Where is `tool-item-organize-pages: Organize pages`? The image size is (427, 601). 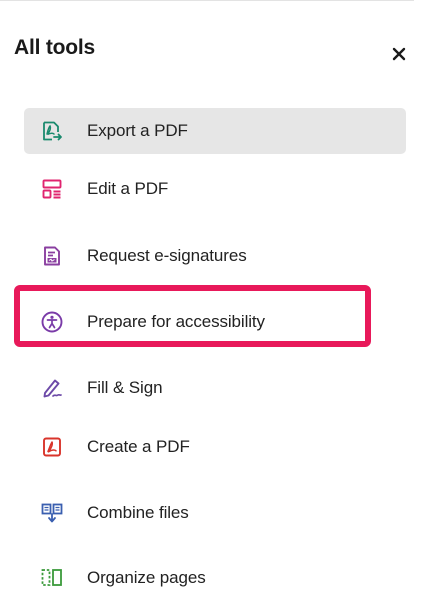 tool-item-organize-pages: Organize pages is located at coordinates (215, 578).